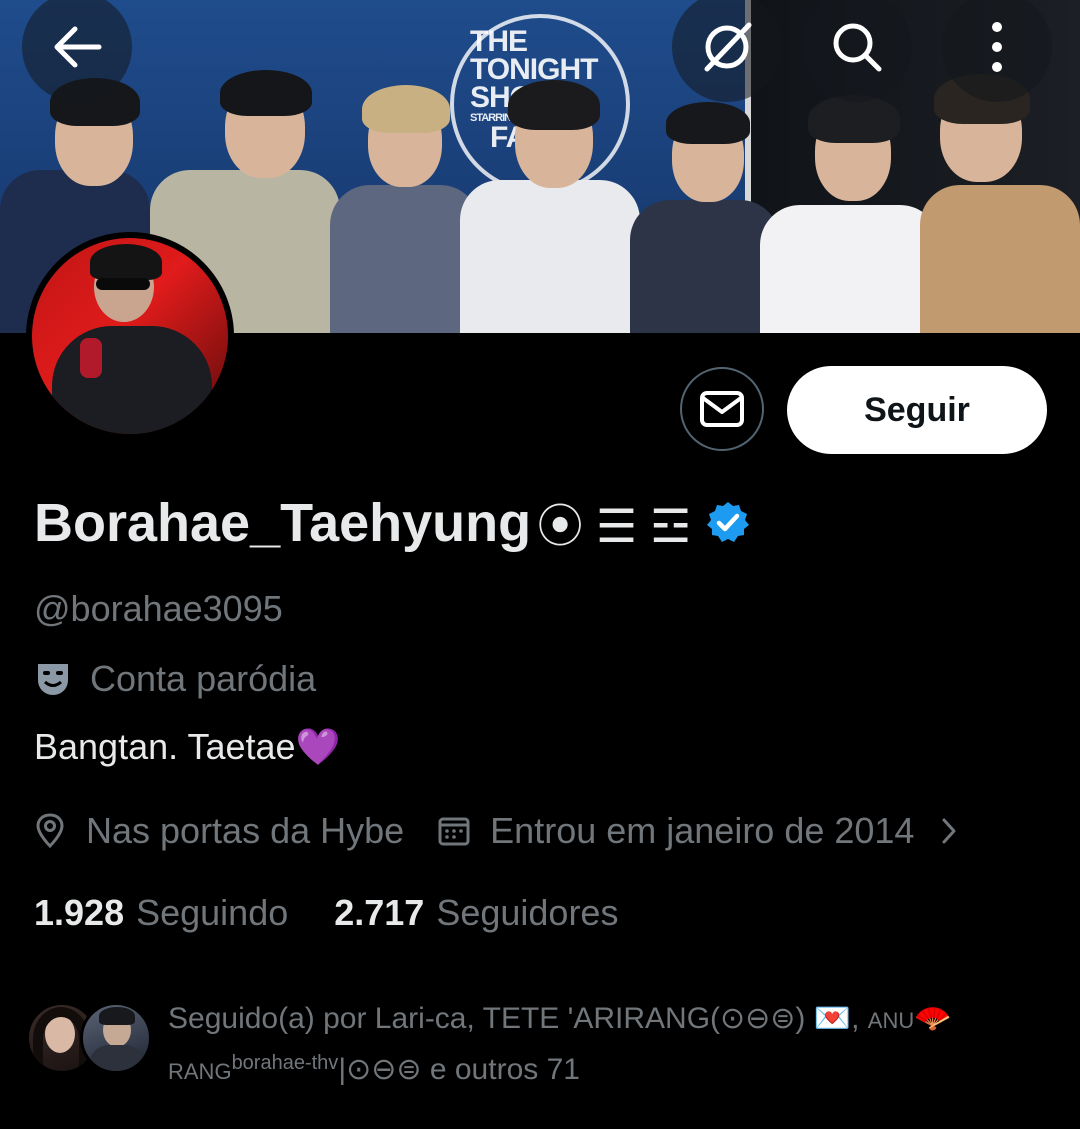  Describe the element at coordinates (78, 47) in the screenshot. I see `arrow-left-icon` at that location.